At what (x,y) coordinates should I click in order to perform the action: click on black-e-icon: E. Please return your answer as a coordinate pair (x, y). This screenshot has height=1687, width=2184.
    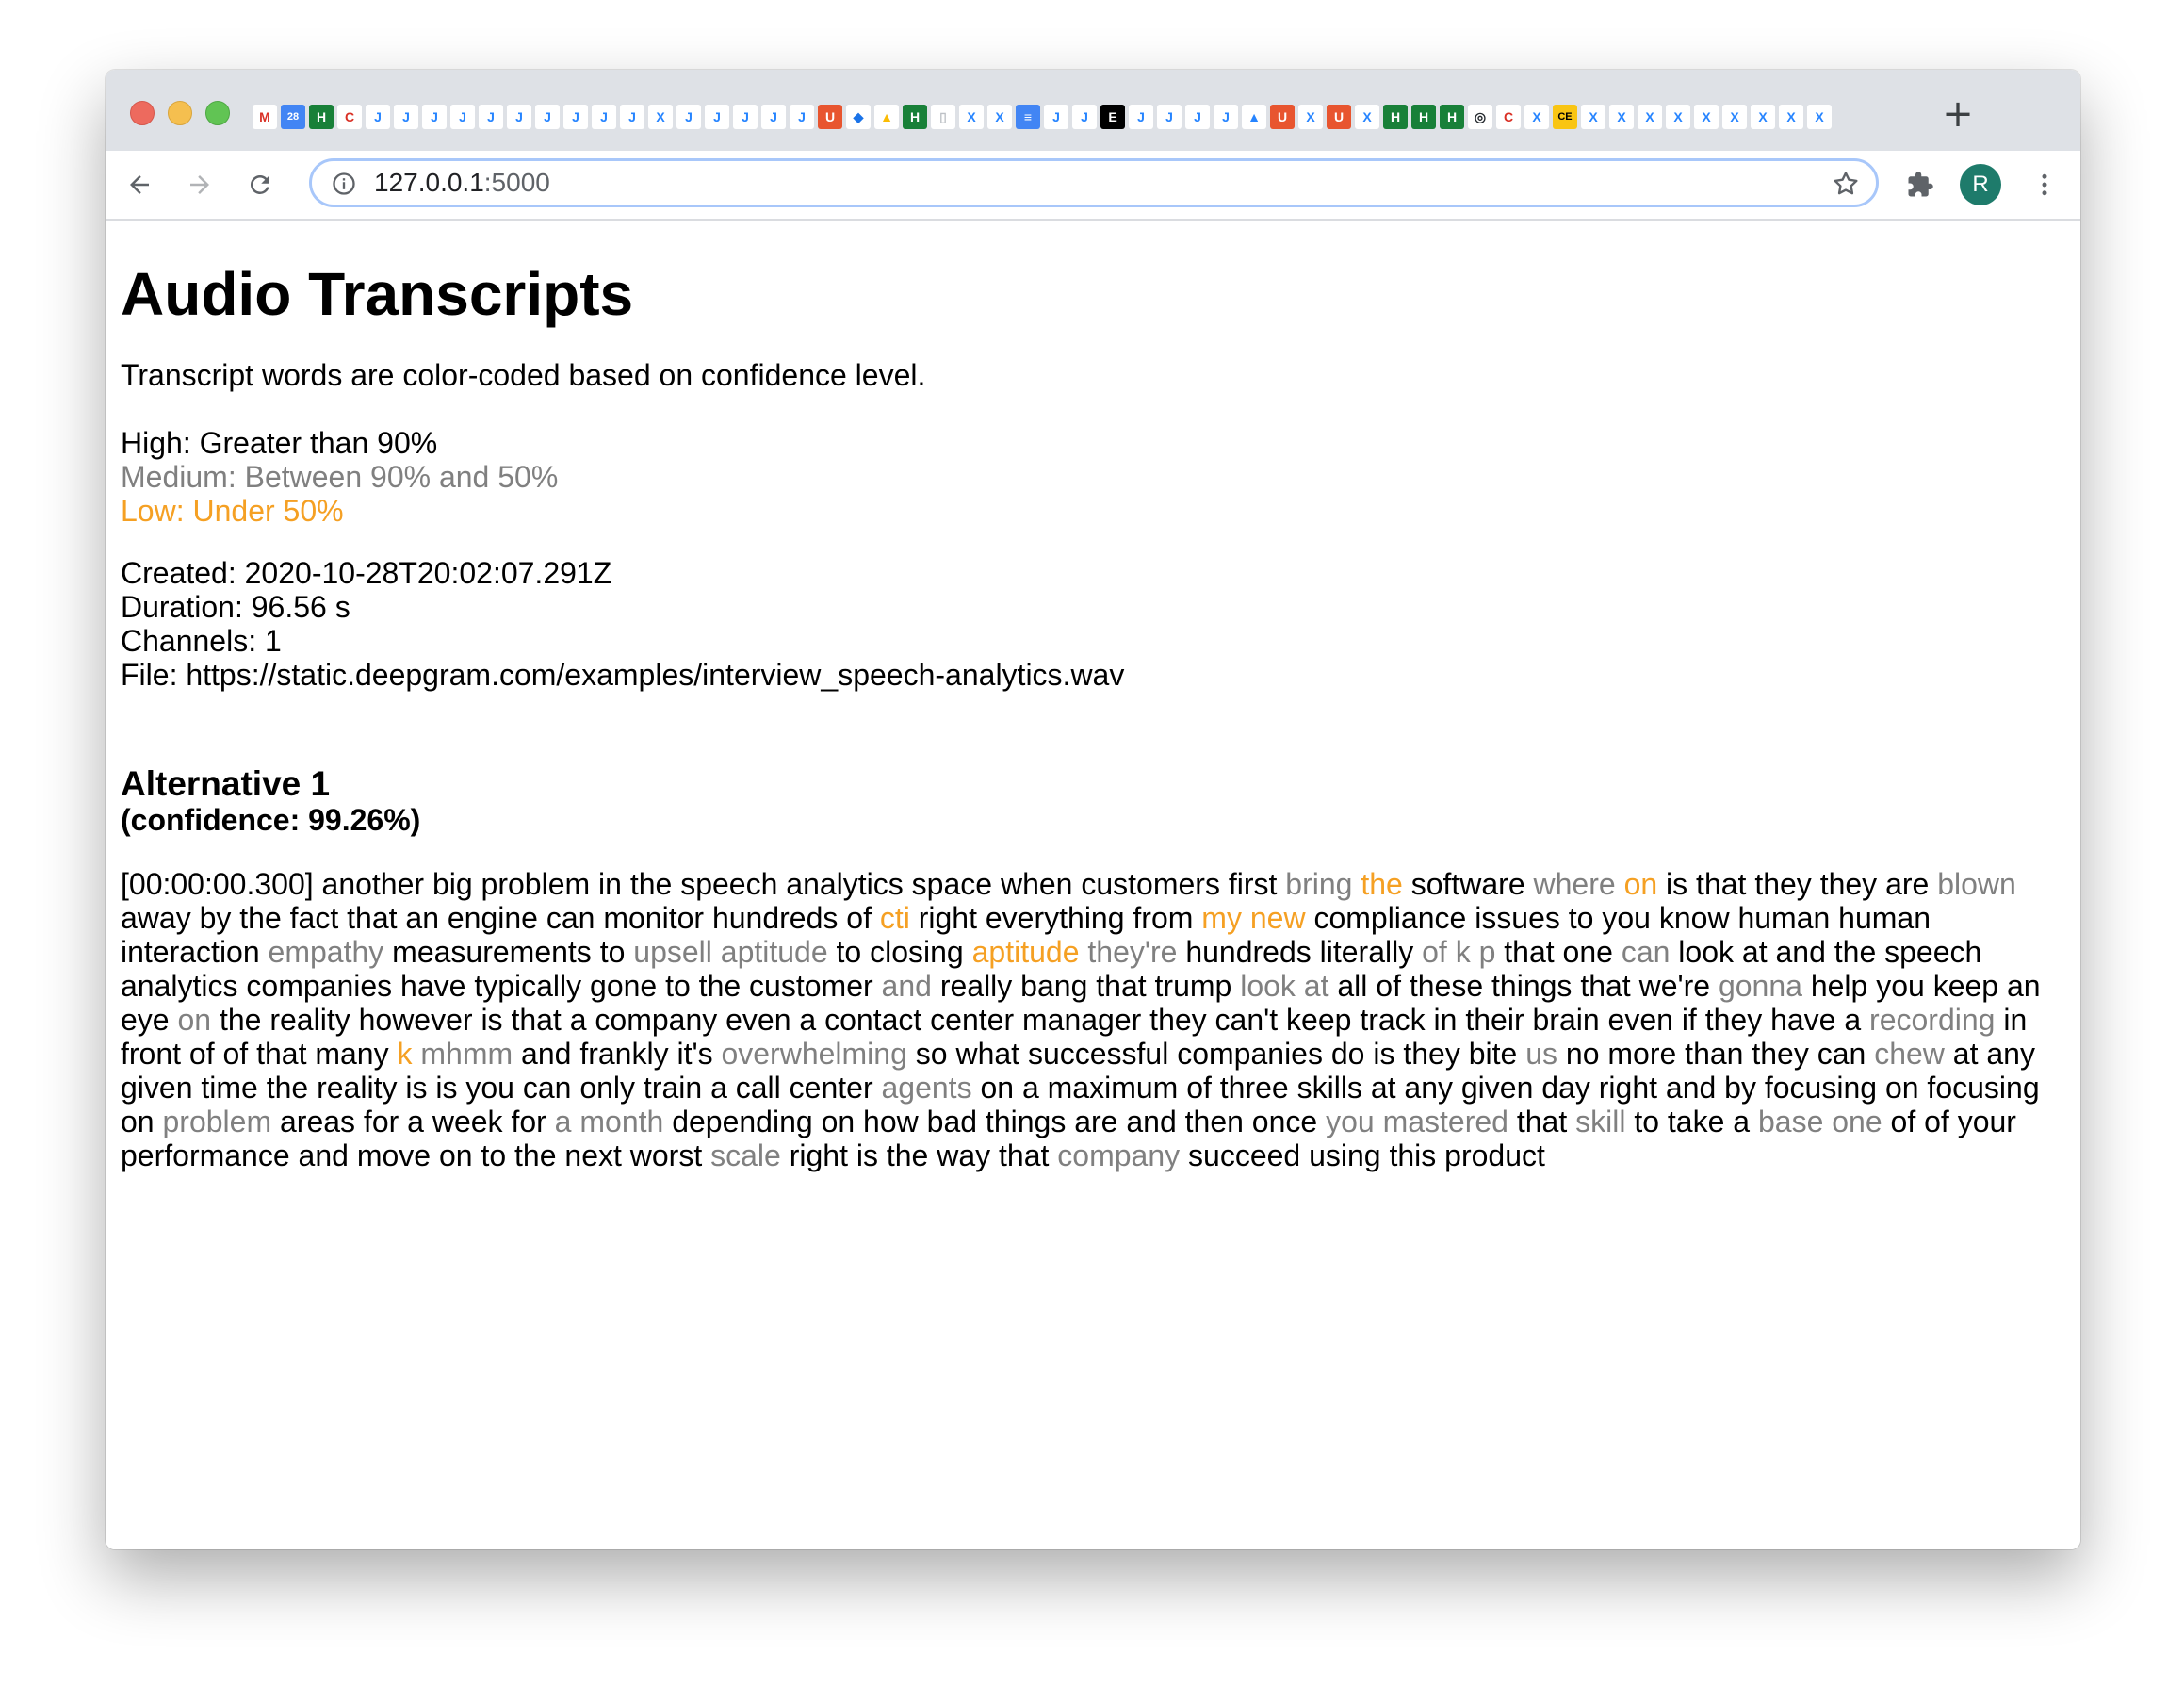
    Looking at the image, I should click on (1113, 117).